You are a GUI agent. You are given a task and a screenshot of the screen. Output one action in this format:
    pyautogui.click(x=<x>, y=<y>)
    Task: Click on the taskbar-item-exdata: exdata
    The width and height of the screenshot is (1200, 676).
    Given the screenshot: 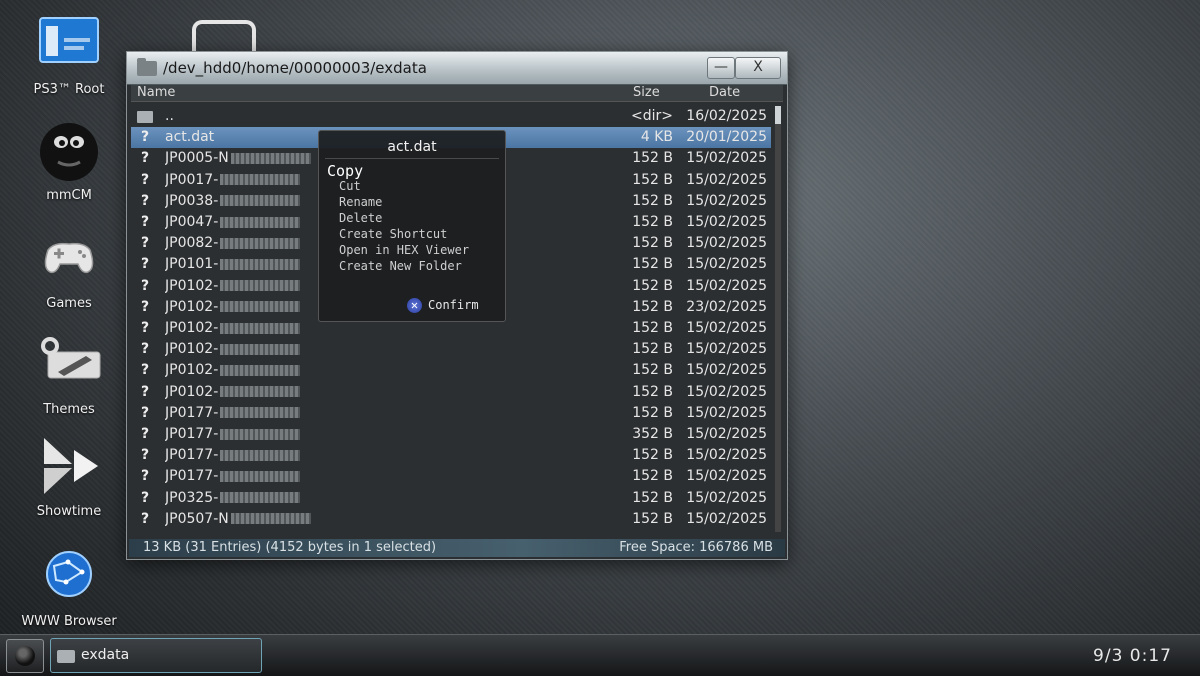 What is the action you would take?
    pyautogui.click(x=156, y=655)
    